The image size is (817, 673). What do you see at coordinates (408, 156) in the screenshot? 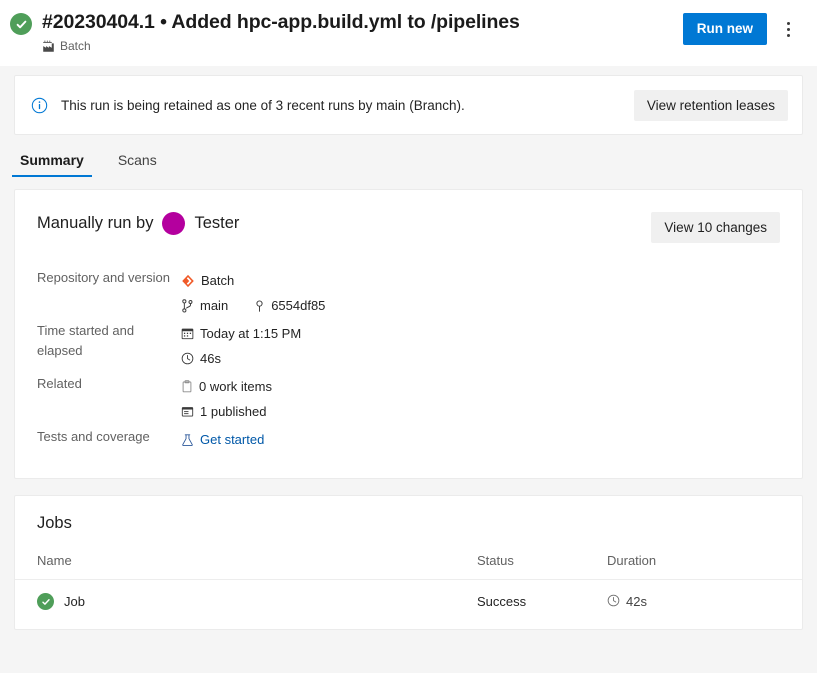
I see `tab-bar: Summary Scans` at bounding box center [408, 156].